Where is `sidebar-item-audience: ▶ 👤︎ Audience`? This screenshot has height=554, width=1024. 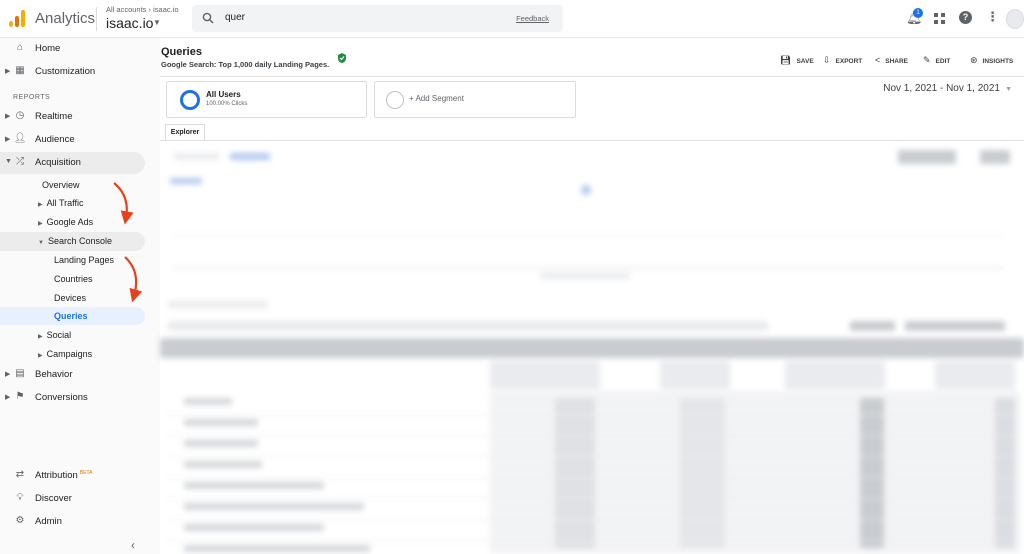
sidebar-item-audience: ▶ 👤︎ Audience is located at coordinates (72, 140).